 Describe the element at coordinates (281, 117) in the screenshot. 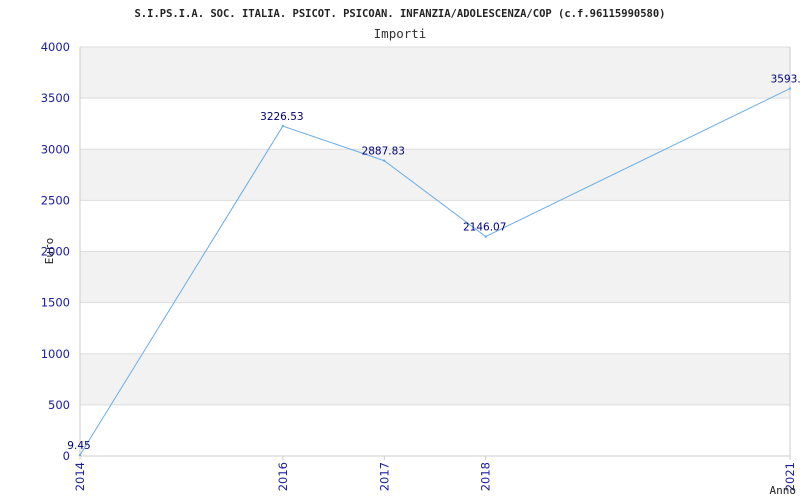

I see `data-label: 3226.53` at that location.